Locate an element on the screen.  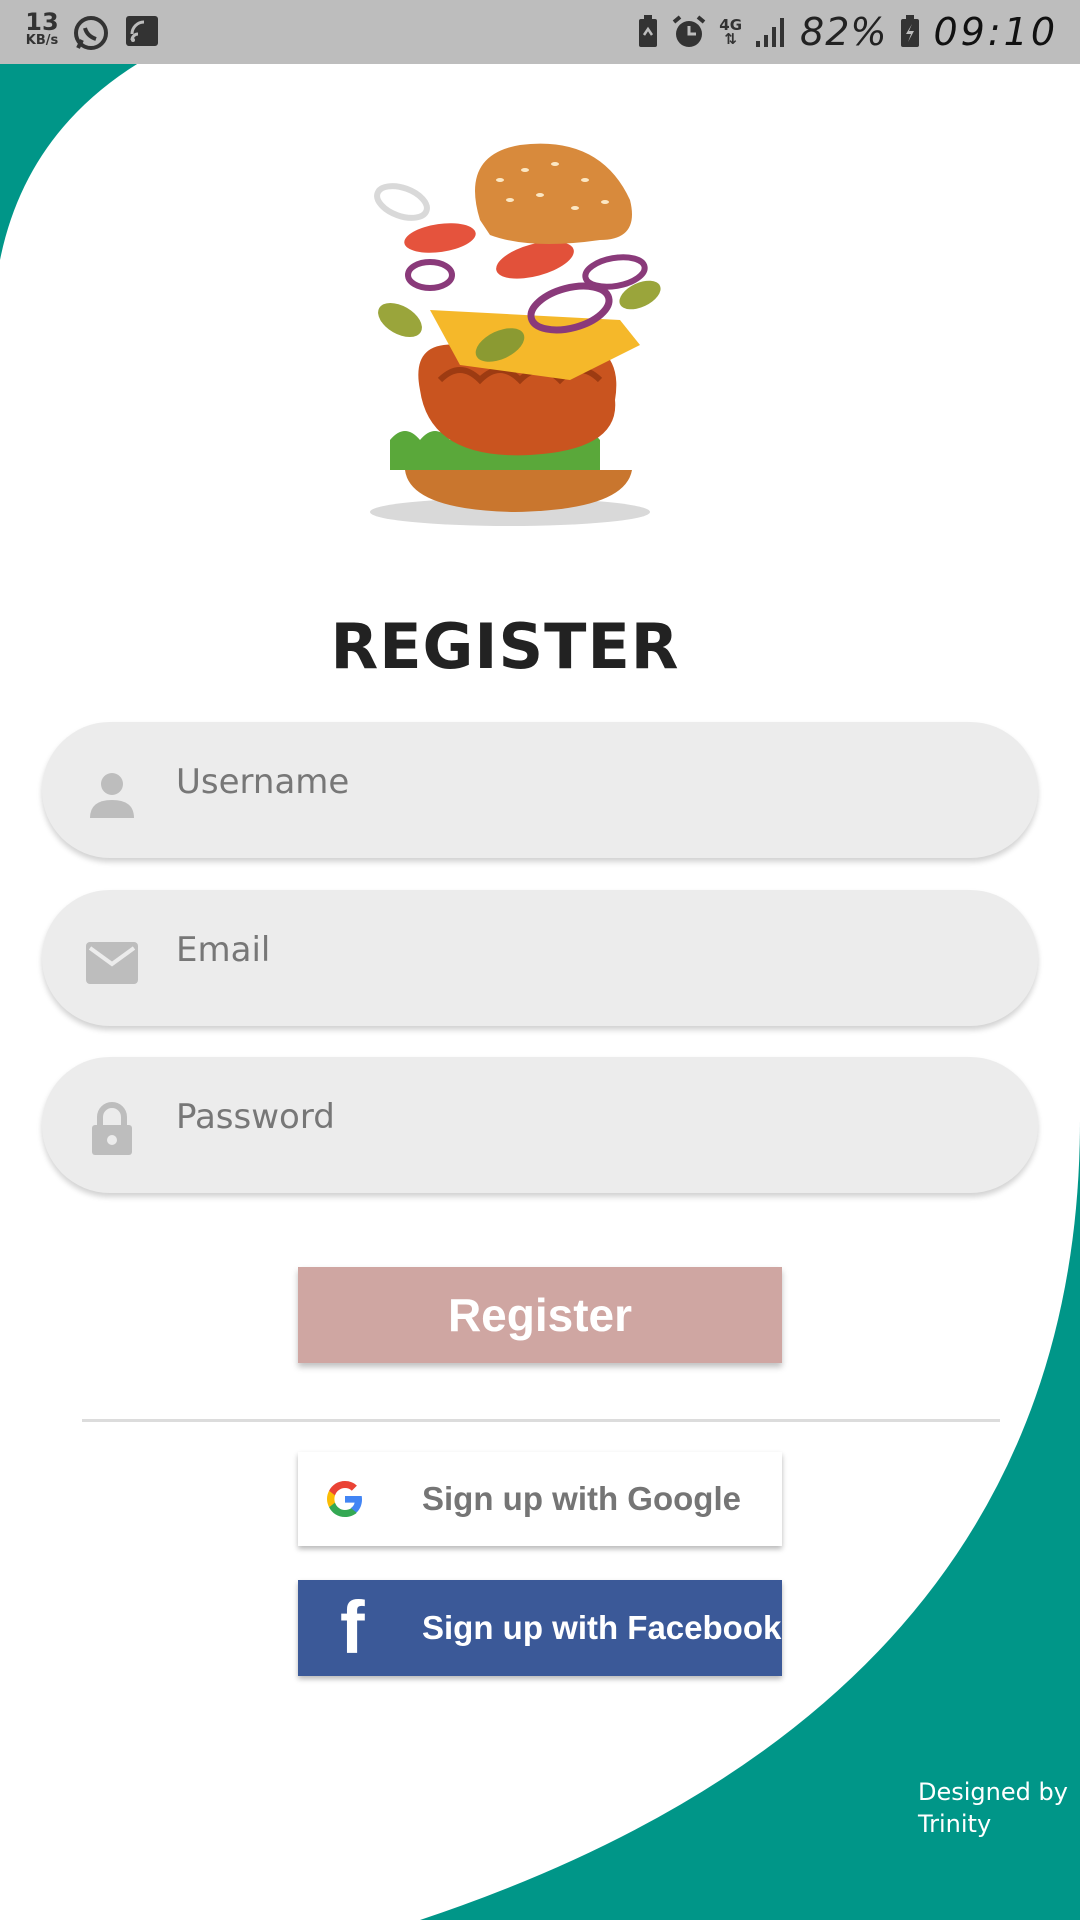
network-4g-icon: 4G ⇅ is located at coordinates (731, 32).